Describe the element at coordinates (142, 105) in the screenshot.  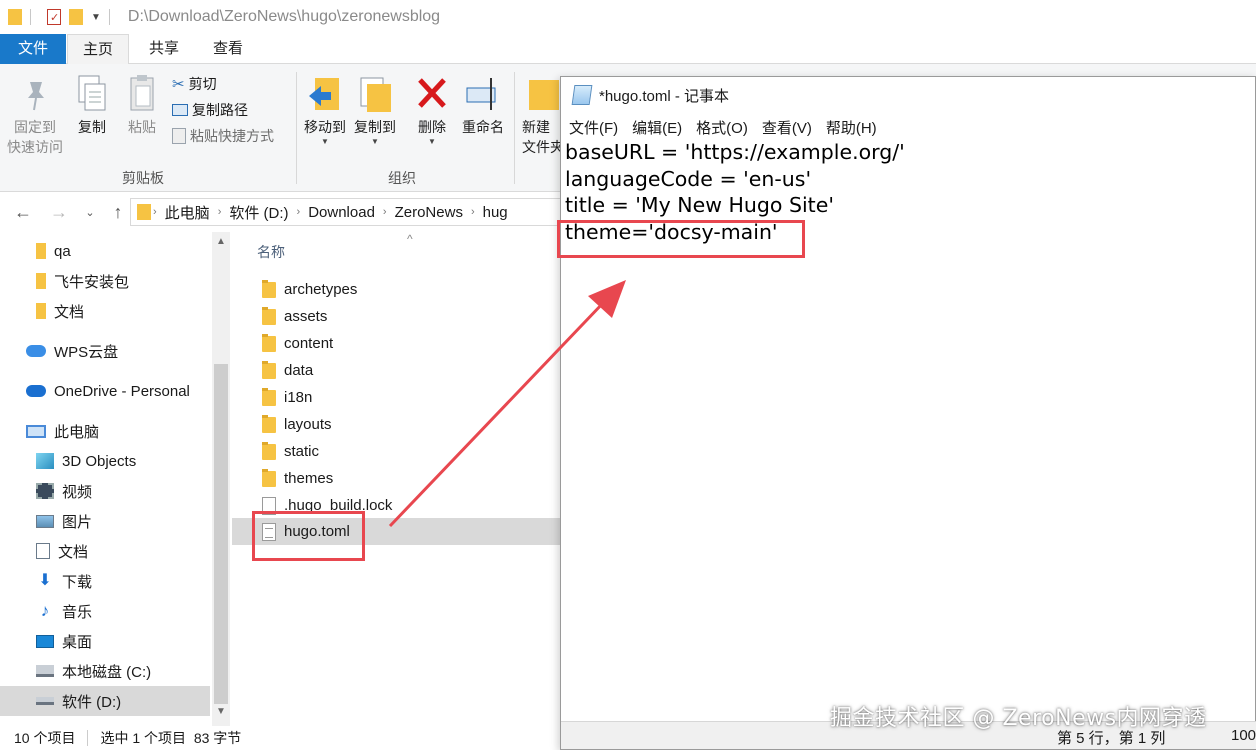
I see `paste-button: 粘贴` at that location.